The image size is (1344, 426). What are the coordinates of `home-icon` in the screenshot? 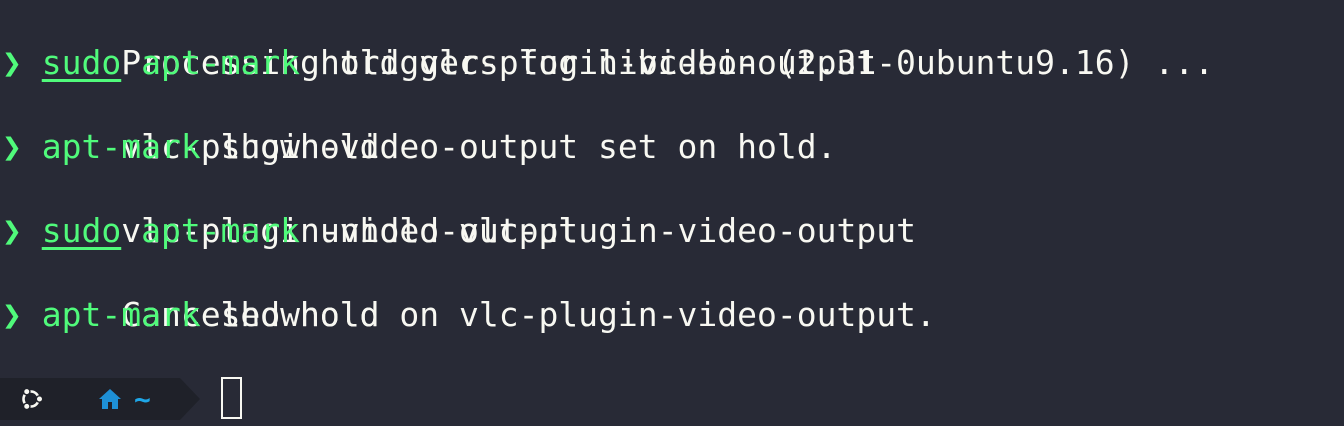 It's located at (110, 399).